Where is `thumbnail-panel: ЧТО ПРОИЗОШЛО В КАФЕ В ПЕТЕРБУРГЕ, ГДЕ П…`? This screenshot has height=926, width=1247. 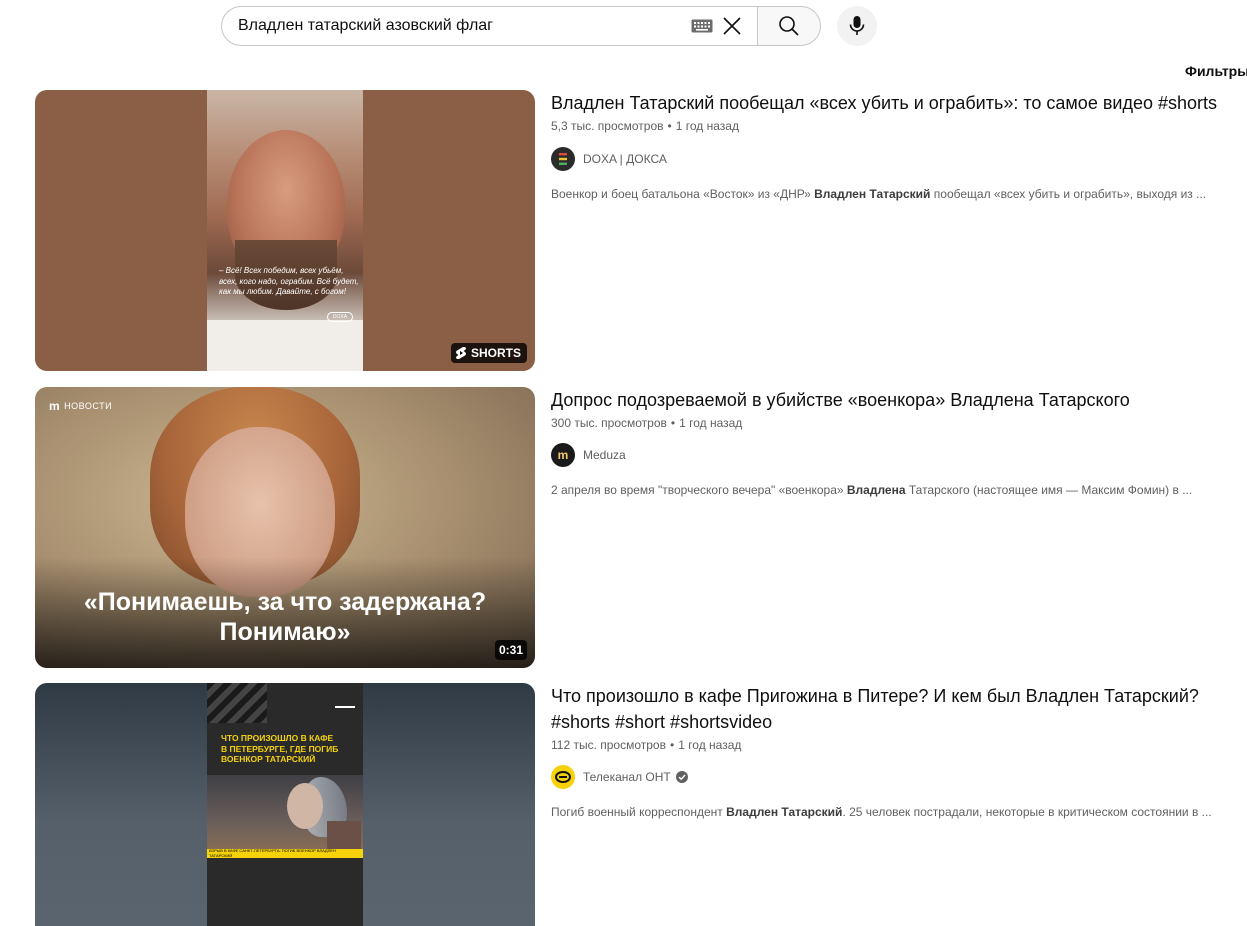
thumbnail-panel: ЧТО ПРОИЗОШЛО В КАФЕ В ПЕТЕРБУРГЕ, ГДЕ П… is located at coordinates (285, 804).